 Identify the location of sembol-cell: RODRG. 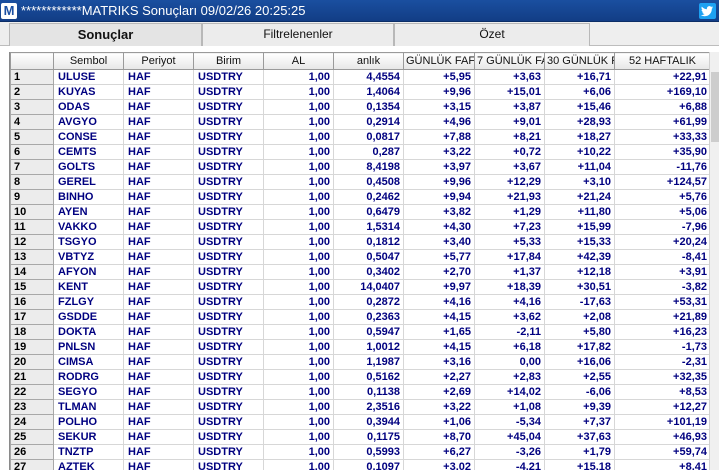
(88, 377).